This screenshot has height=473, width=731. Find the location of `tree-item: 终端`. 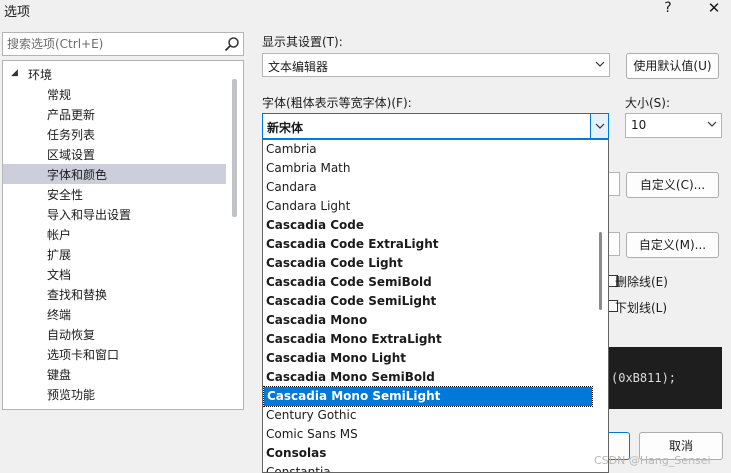

tree-item: 终端 is located at coordinates (114, 314).